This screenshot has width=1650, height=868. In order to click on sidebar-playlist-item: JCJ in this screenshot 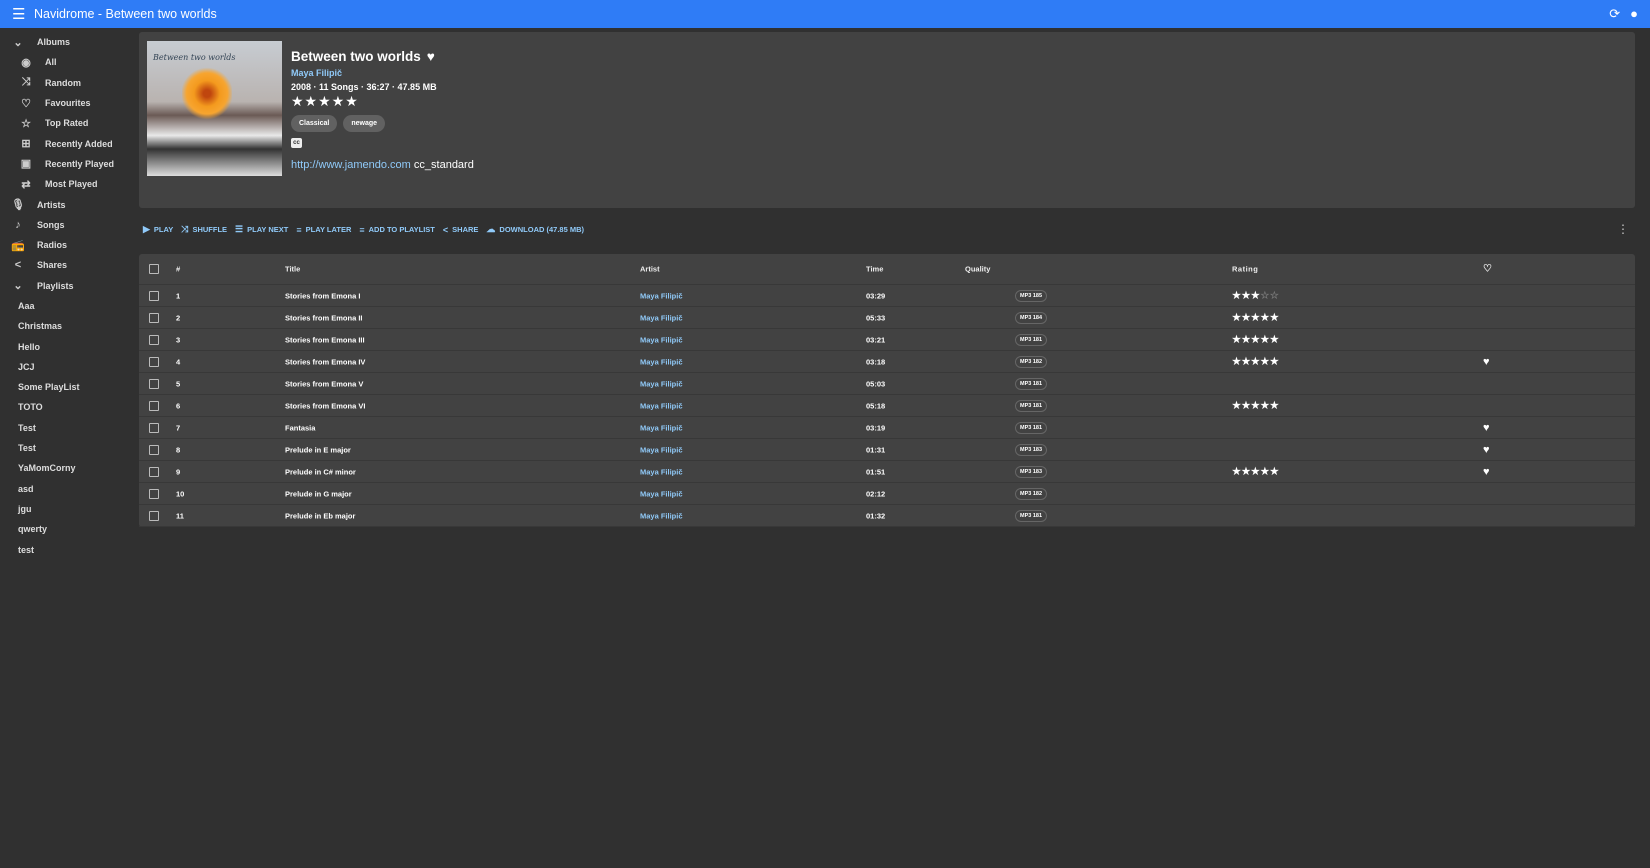, I will do `click(69, 367)`.